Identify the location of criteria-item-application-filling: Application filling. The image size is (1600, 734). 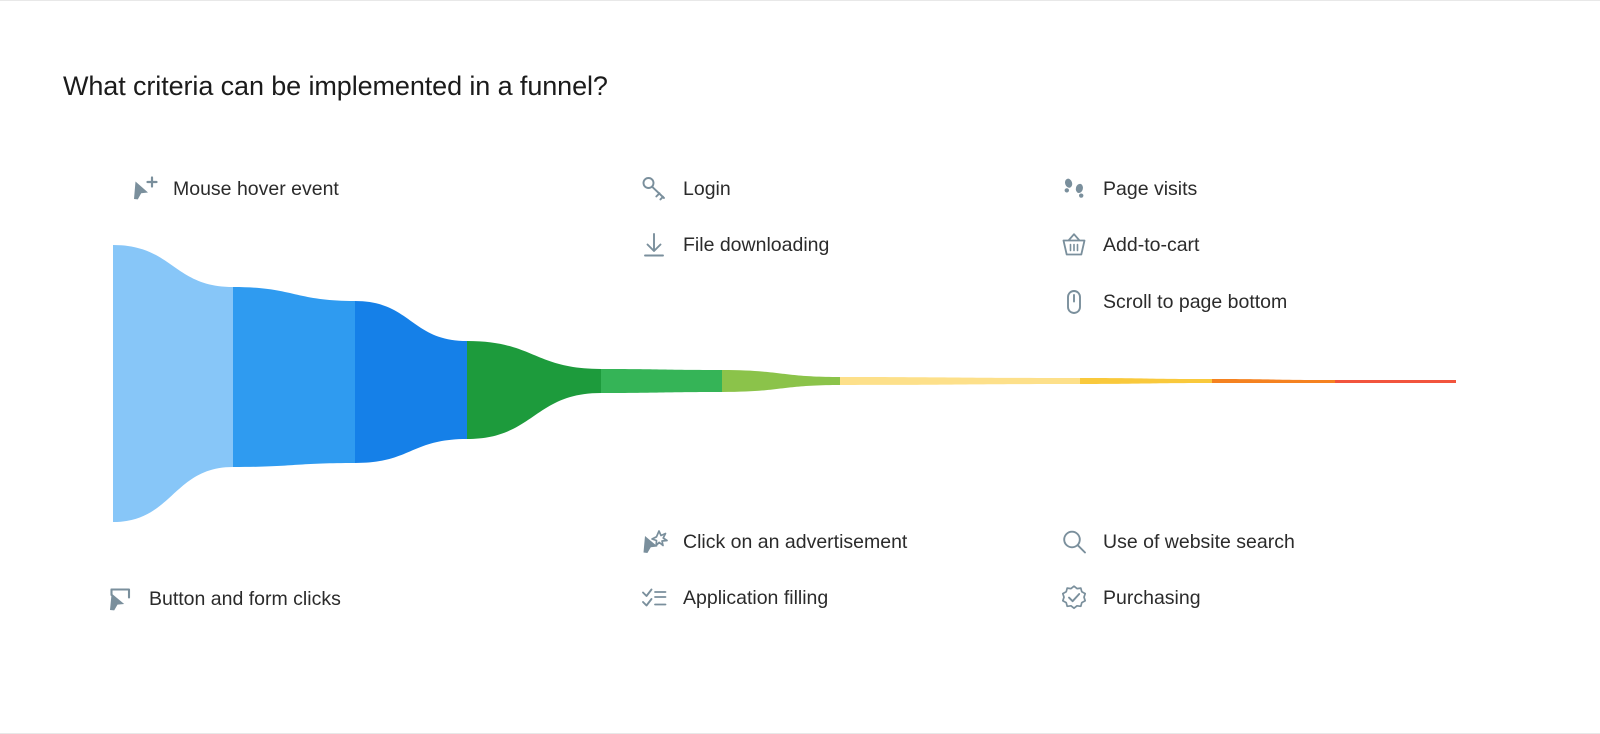
(732, 598).